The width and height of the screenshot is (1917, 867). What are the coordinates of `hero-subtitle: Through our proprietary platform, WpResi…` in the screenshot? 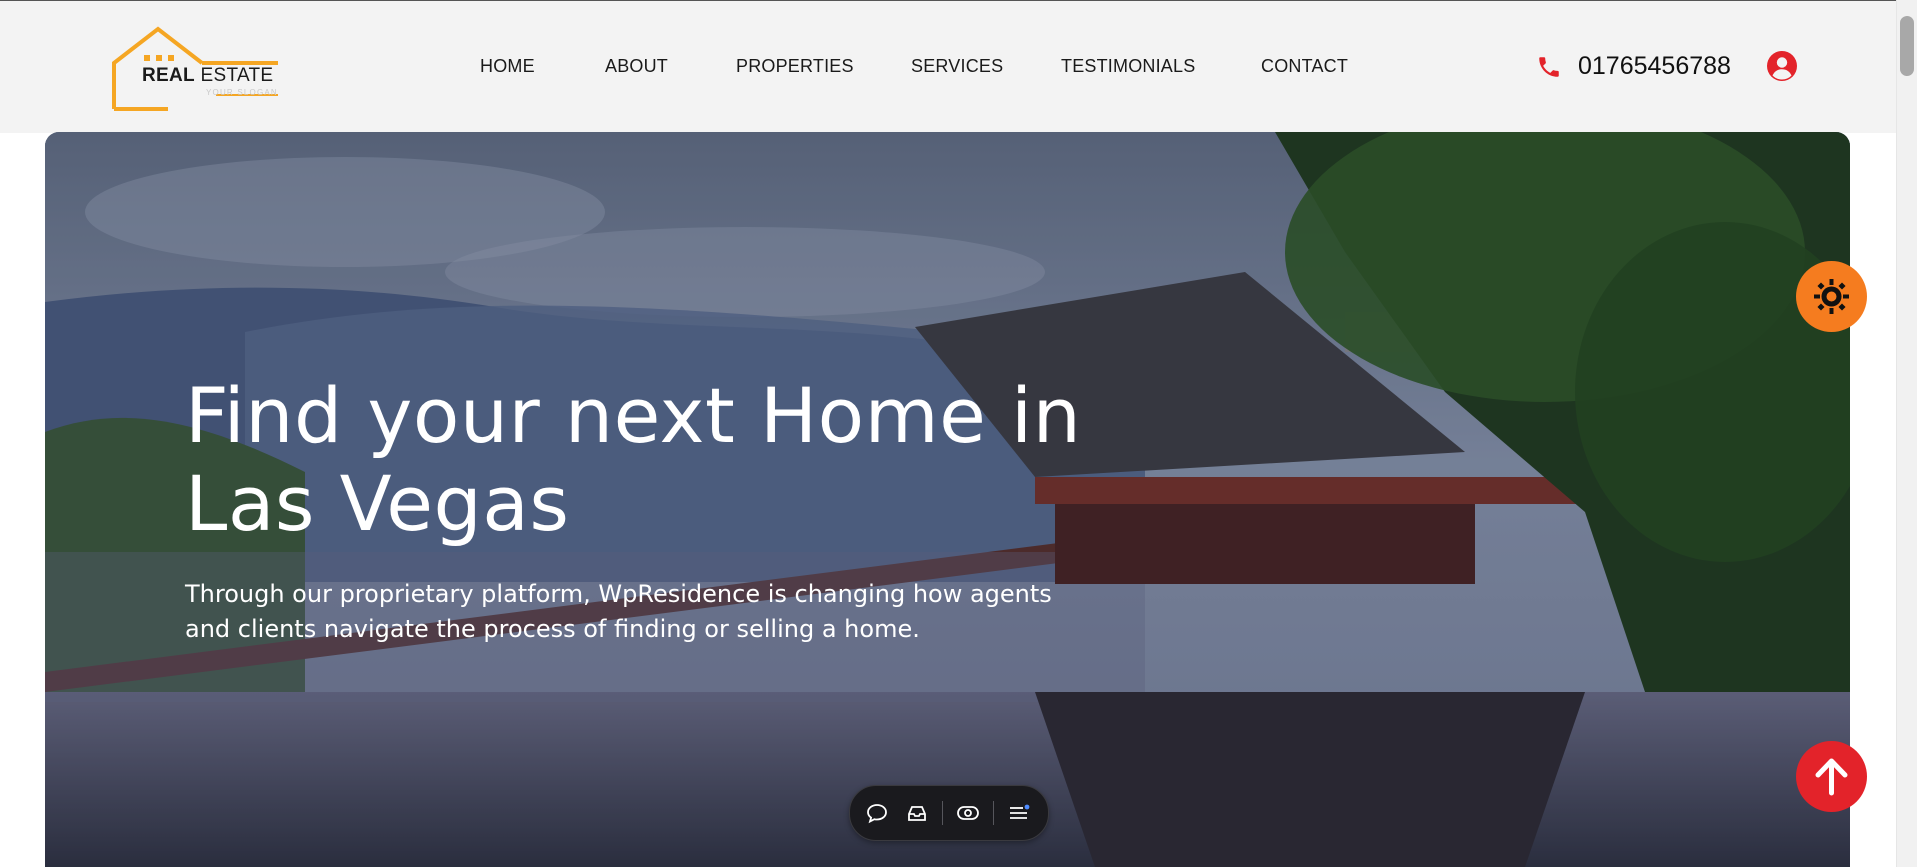 It's located at (618, 611).